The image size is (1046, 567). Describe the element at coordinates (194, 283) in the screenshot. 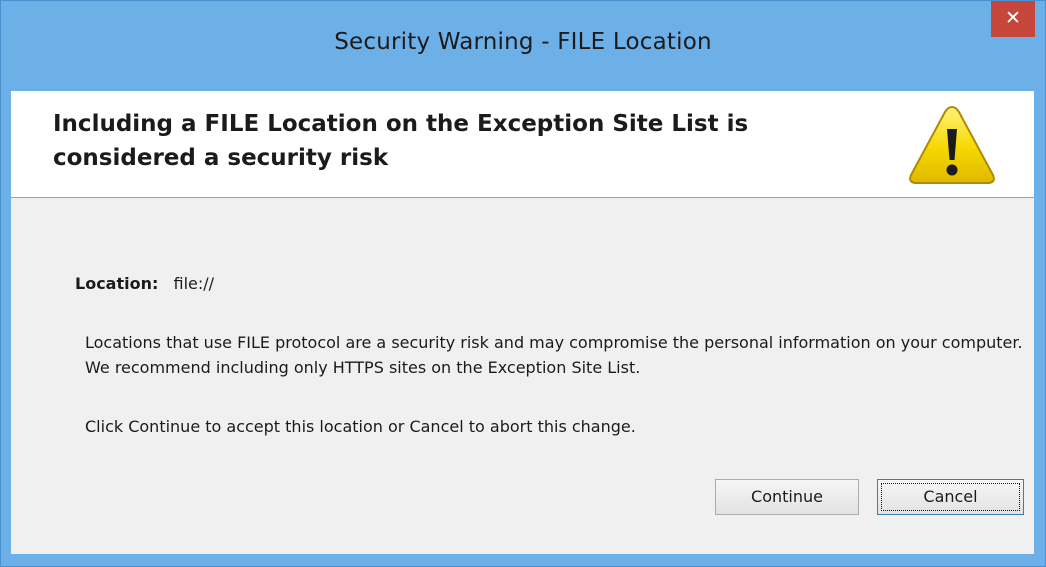

I see `location-value: file://` at that location.